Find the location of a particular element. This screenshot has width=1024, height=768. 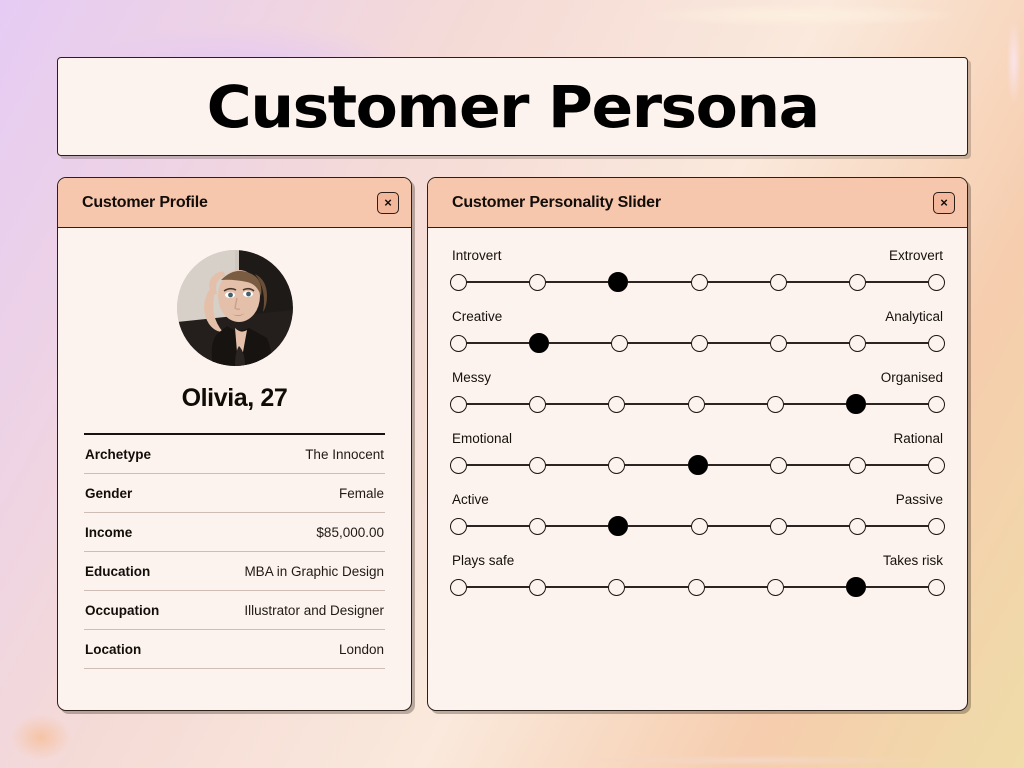

profile-row-key: Location is located at coordinates (113, 649).